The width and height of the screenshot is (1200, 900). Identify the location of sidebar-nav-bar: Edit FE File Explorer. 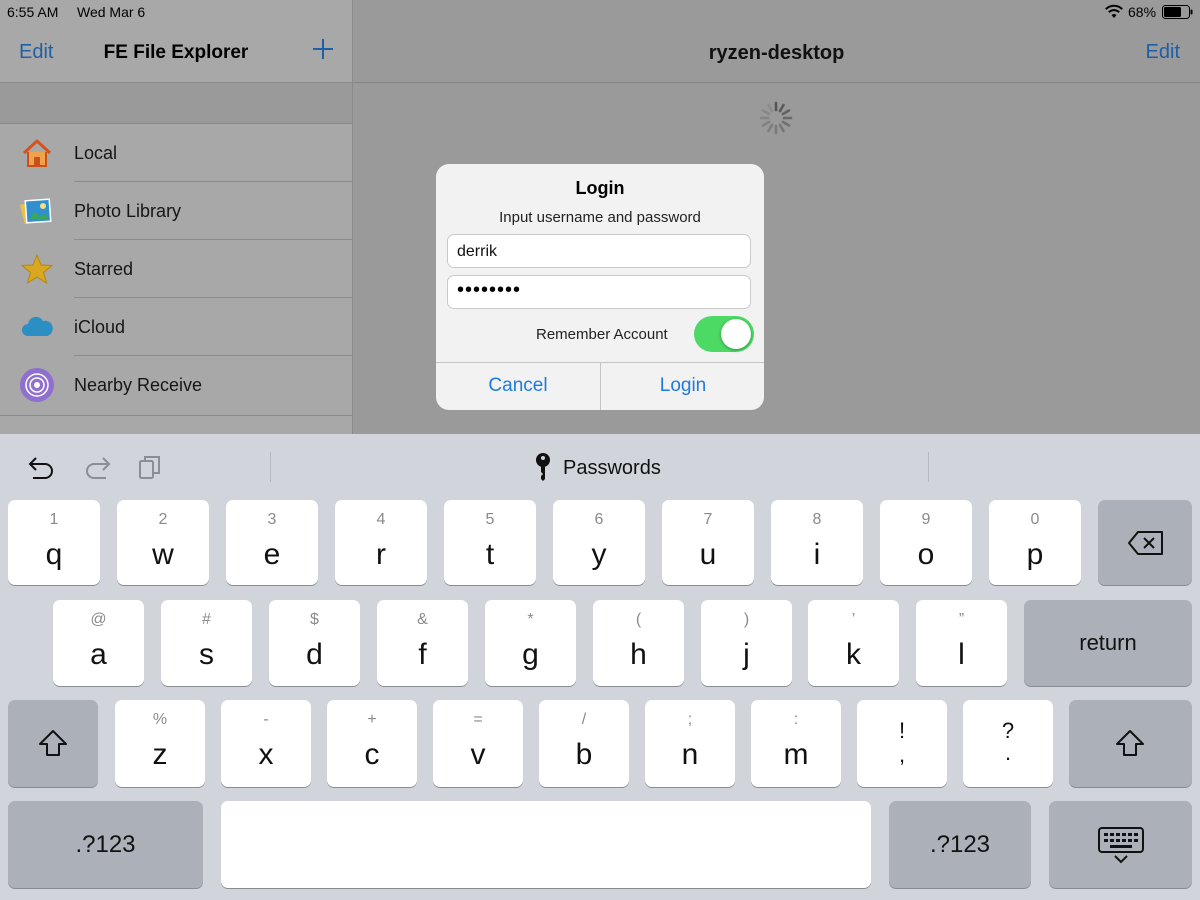
(176, 53).